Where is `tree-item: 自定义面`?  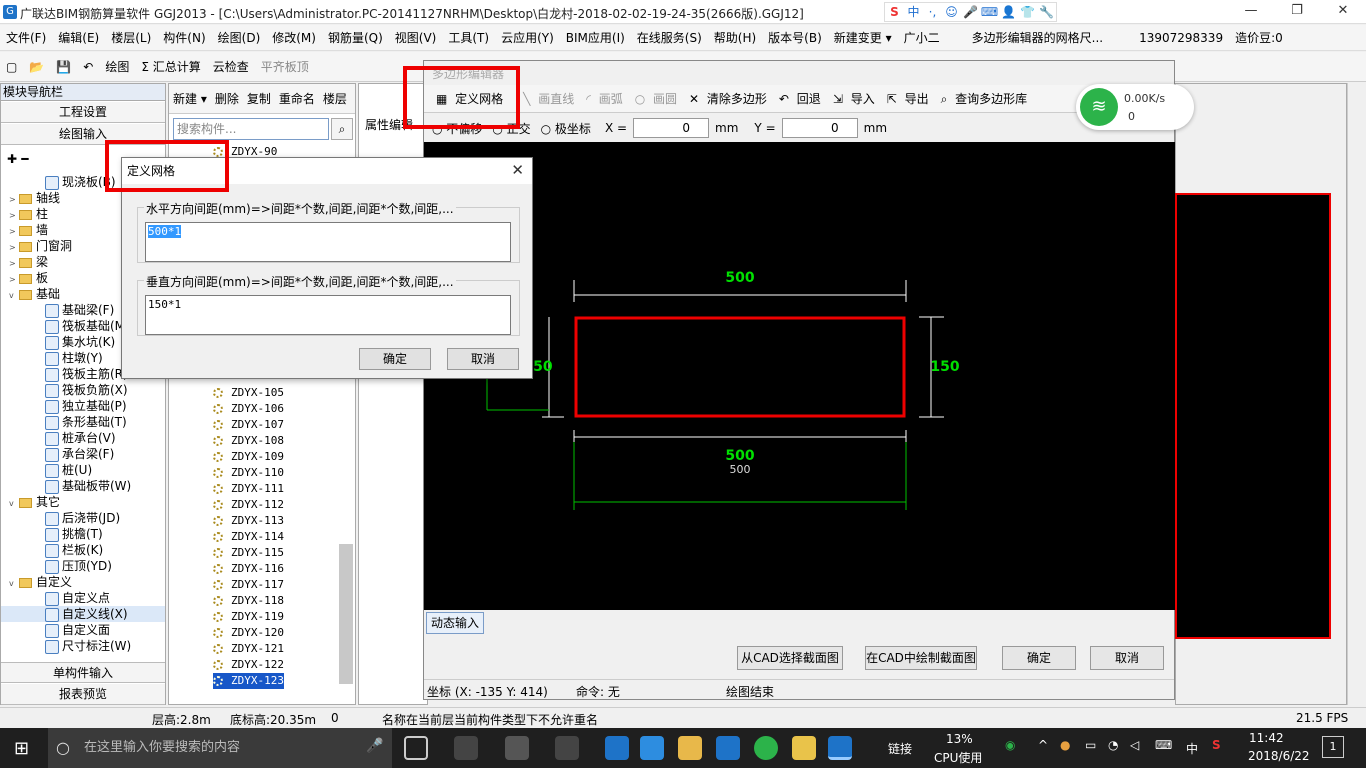
tree-item: 自定义面 is located at coordinates (83, 630).